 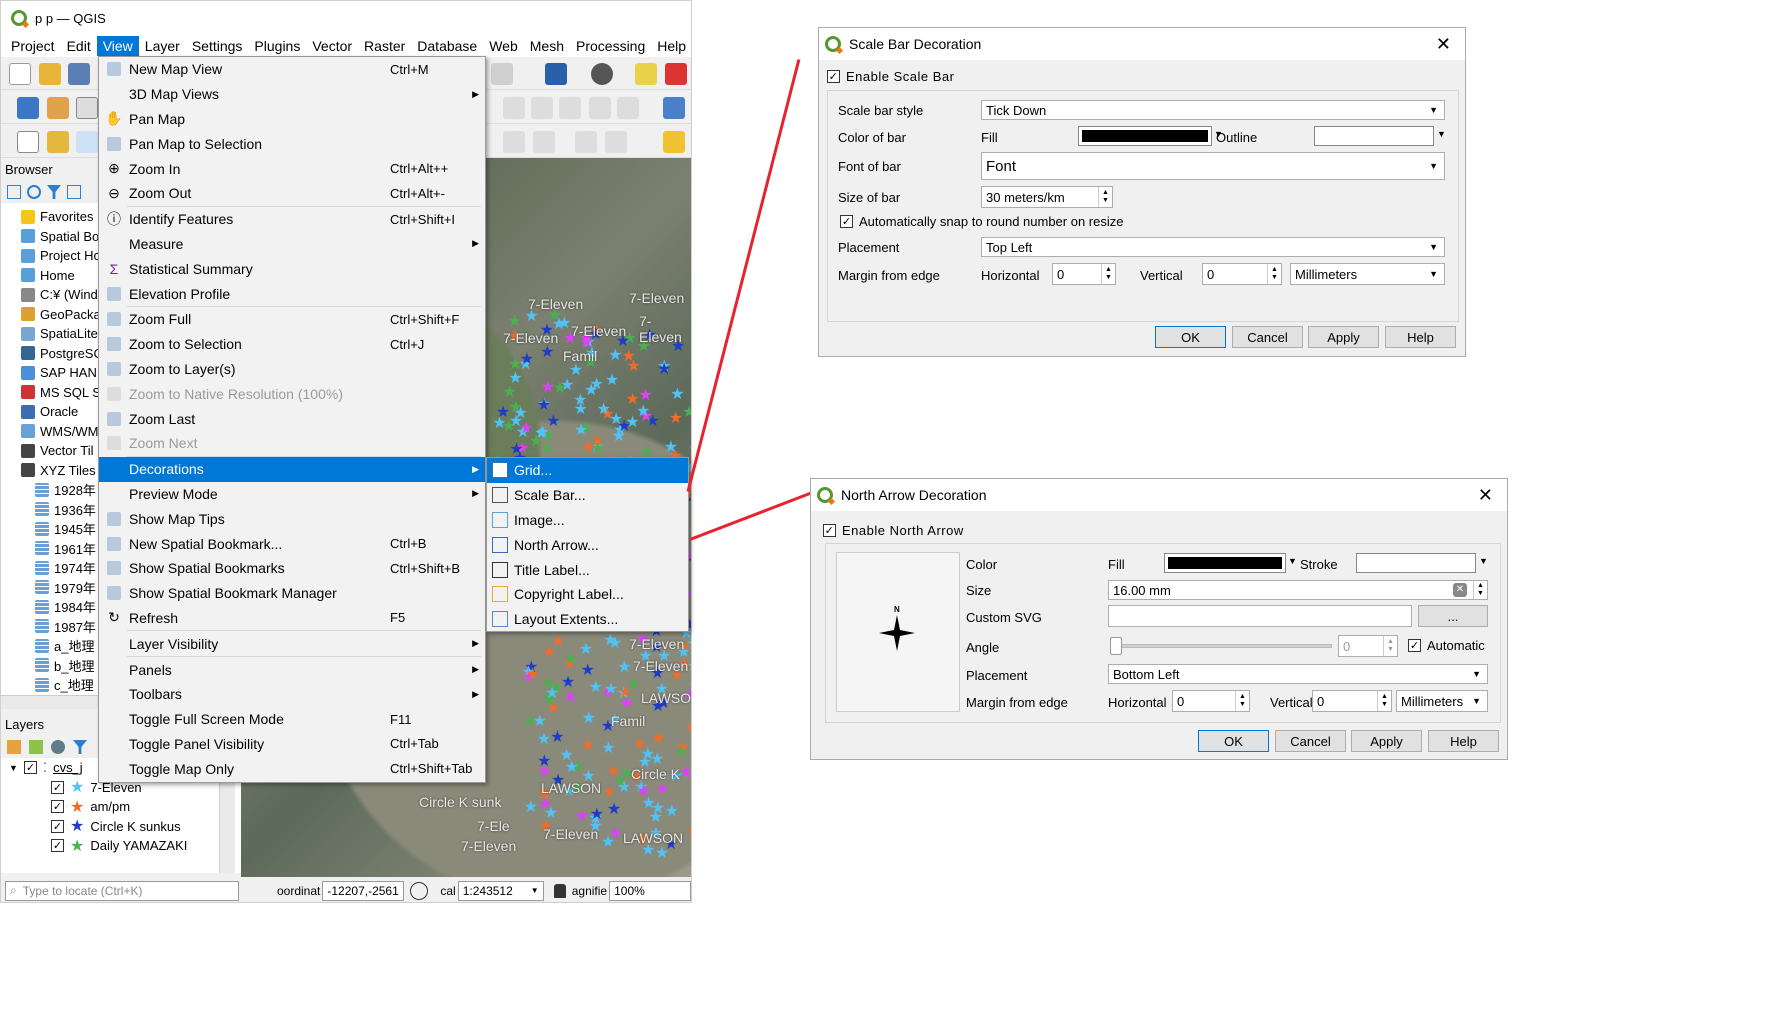 I want to click on layers-scrollbar, so click(x=227, y=827).